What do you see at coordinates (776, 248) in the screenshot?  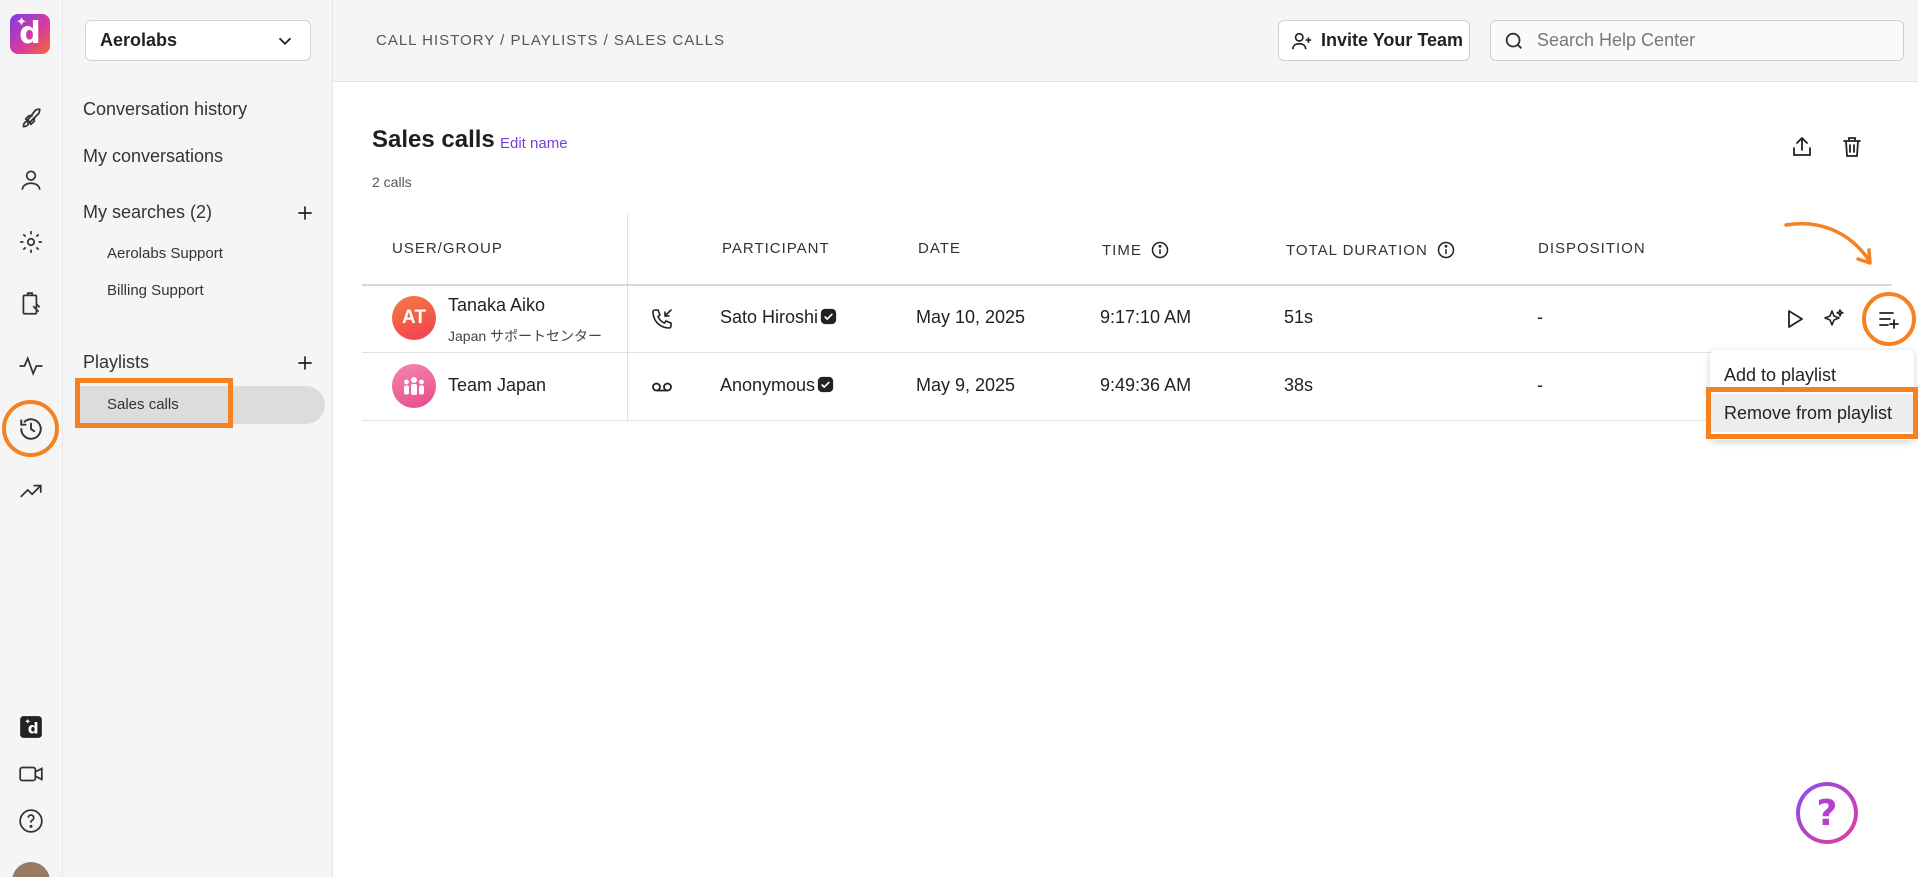 I see `header-participant: PARTICIPANT` at bounding box center [776, 248].